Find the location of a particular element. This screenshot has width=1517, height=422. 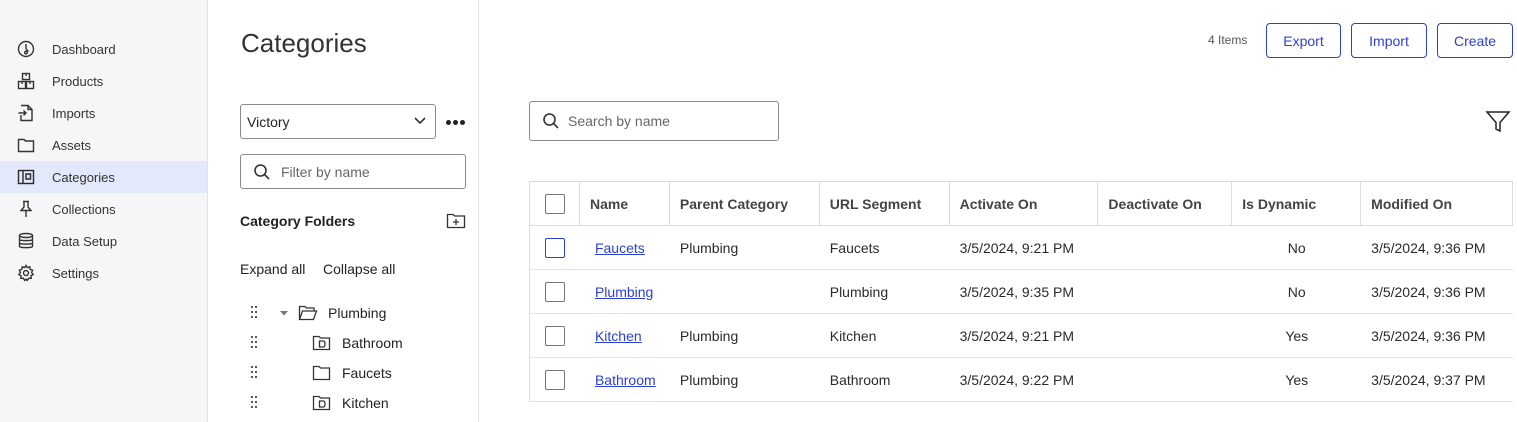

more-options-button is located at coordinates (455, 122).